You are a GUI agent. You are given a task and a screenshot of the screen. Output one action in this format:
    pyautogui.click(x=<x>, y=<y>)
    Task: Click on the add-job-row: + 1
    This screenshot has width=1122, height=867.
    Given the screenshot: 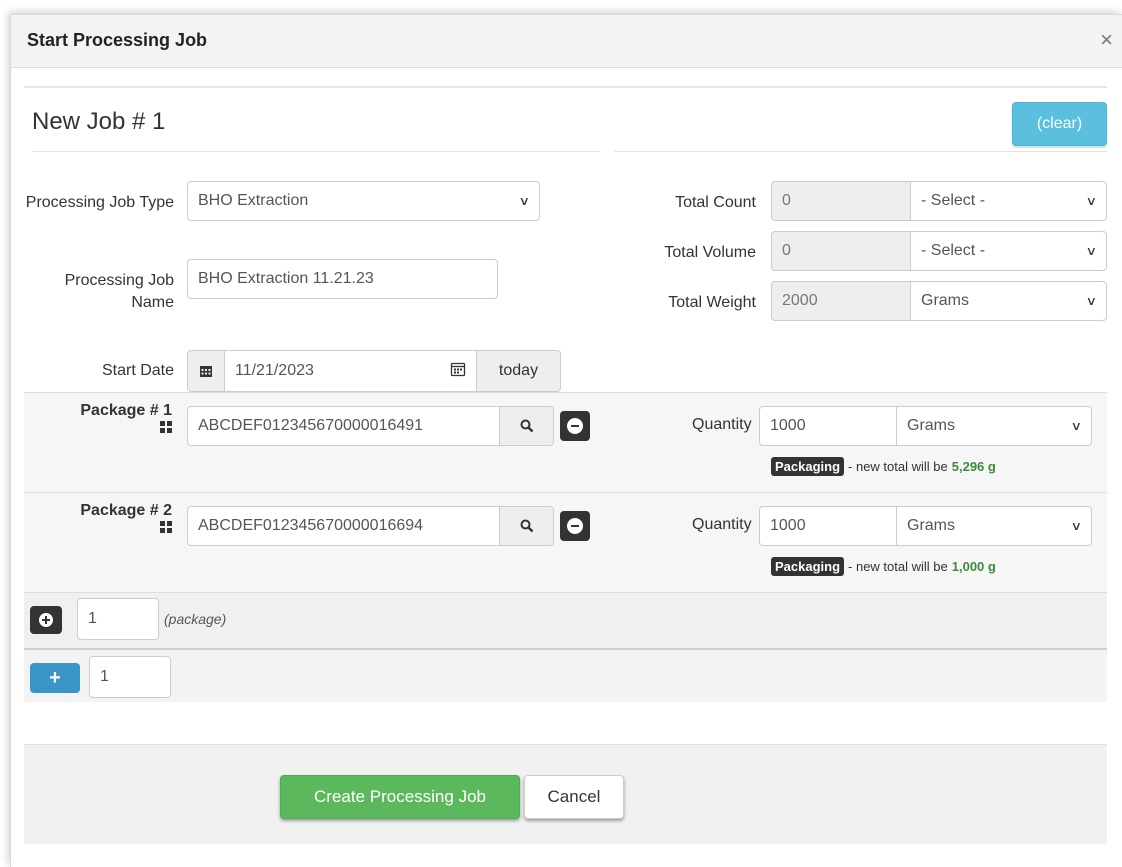 What is the action you would take?
    pyautogui.click(x=565, y=676)
    